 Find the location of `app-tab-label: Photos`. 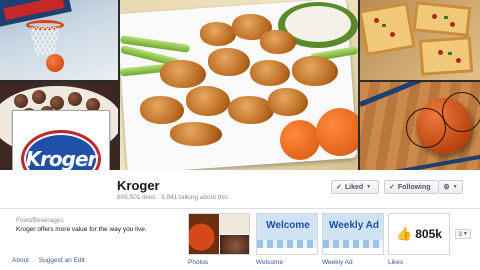

app-tab-label: Photos is located at coordinates (198, 262).